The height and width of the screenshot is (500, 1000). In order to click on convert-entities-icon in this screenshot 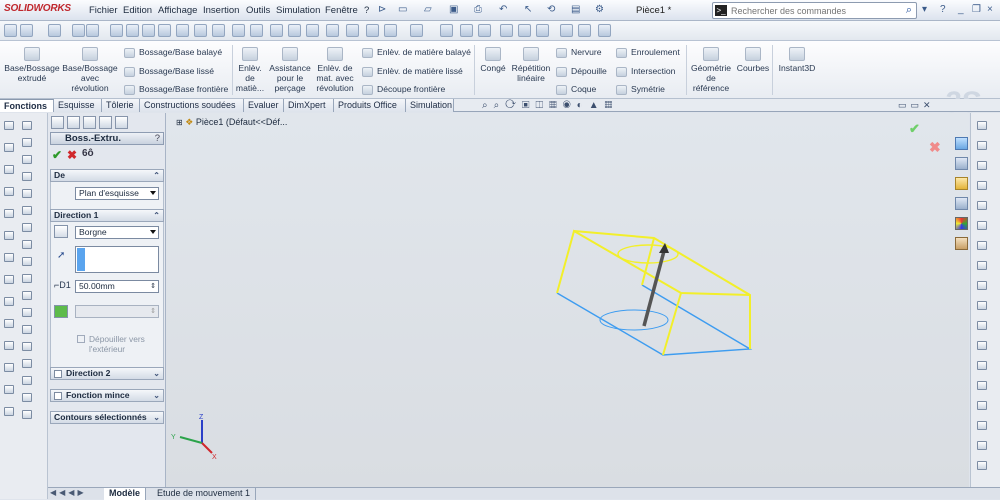, I will do `click(312, 30)`.